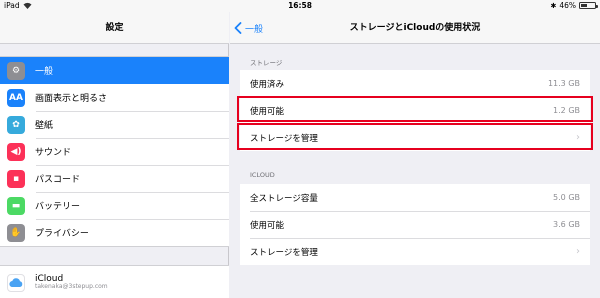 This screenshot has width=600, height=298. Describe the element at coordinates (16, 97) in the screenshot. I see `display-icon: AA` at that location.